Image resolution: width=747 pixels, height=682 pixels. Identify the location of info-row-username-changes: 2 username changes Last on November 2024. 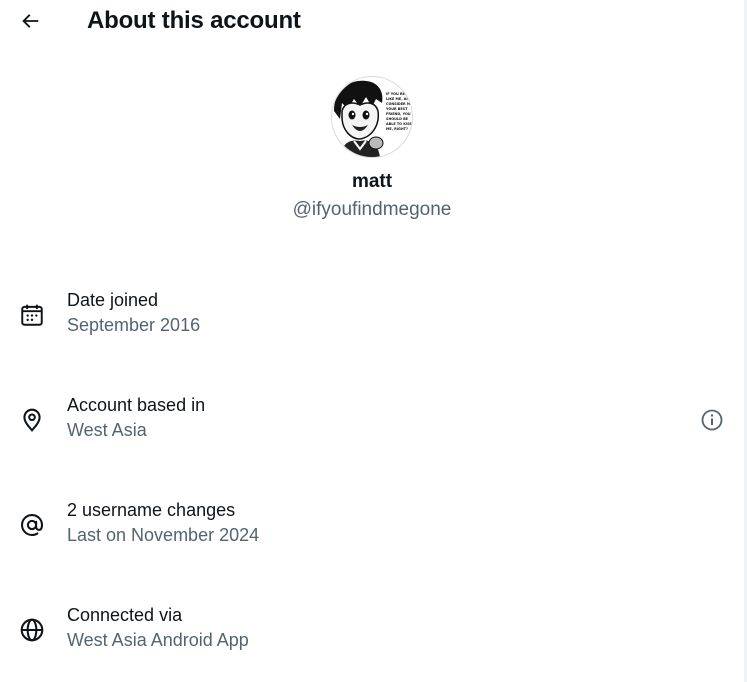
(372, 529).